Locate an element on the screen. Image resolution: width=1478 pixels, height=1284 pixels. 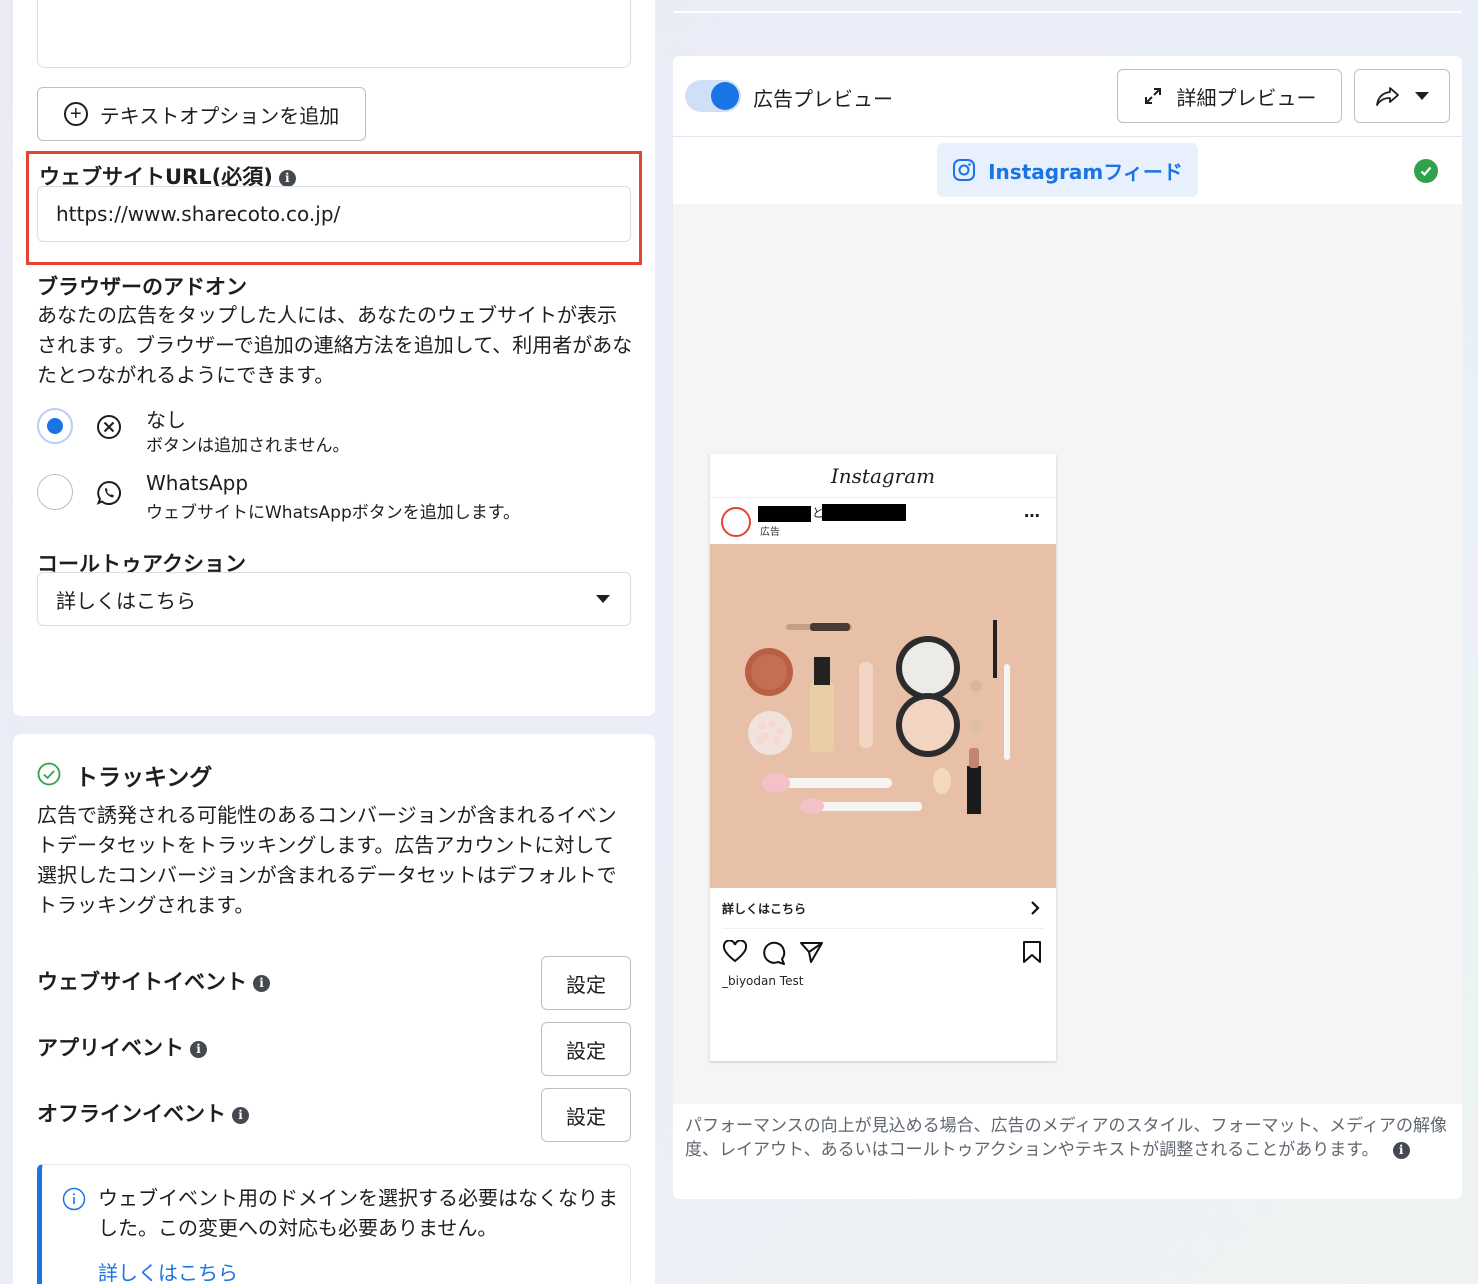
website-events-settings-button: 設定 is located at coordinates (586, 983).